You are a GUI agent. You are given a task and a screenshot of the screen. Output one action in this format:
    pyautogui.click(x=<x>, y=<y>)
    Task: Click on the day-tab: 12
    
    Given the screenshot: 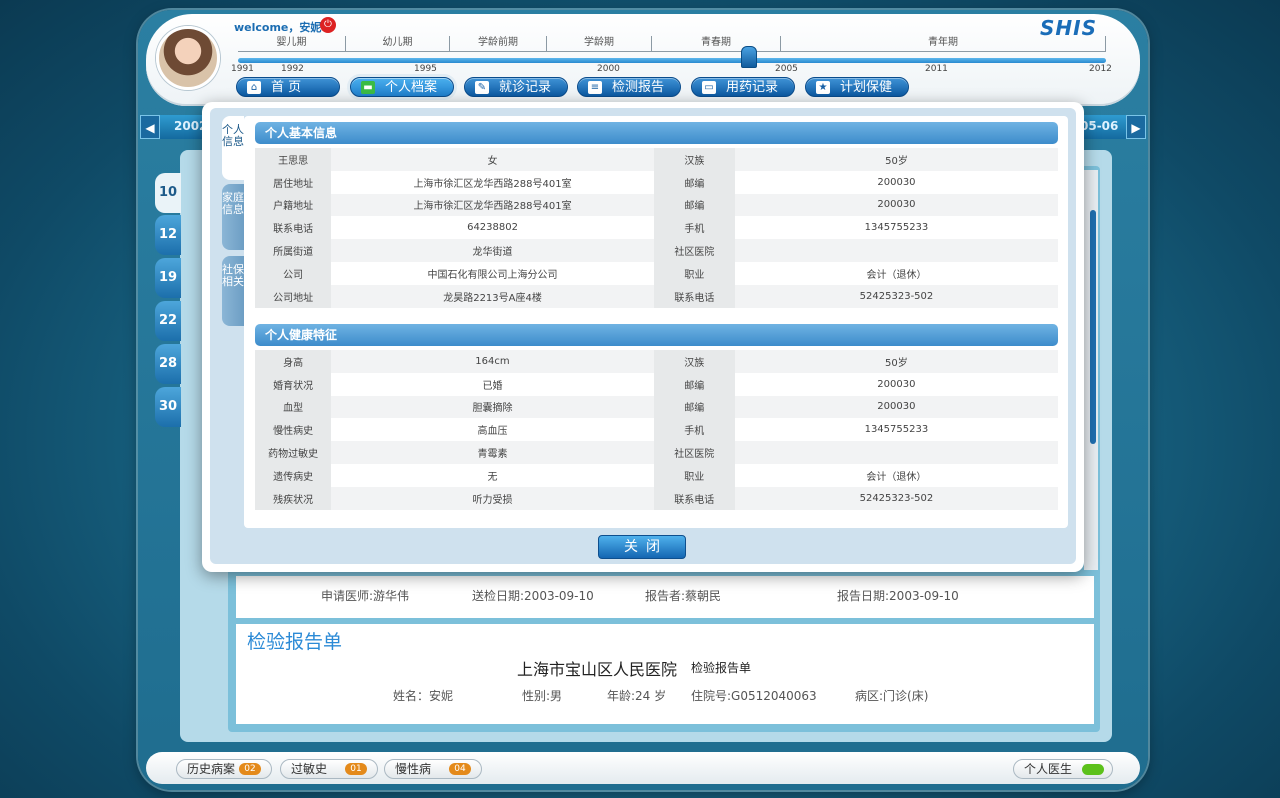 What is the action you would take?
    pyautogui.click(x=168, y=235)
    